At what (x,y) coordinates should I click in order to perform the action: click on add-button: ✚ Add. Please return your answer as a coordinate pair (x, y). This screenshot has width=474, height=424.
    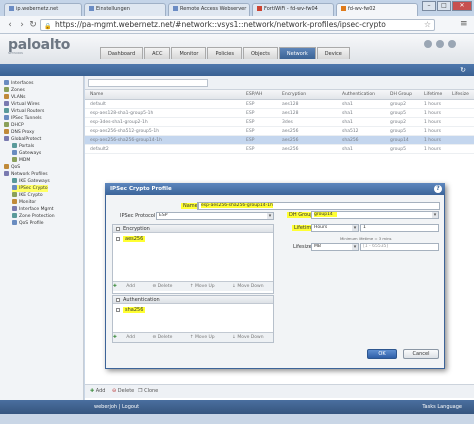
    Looking at the image, I should click on (97, 391).